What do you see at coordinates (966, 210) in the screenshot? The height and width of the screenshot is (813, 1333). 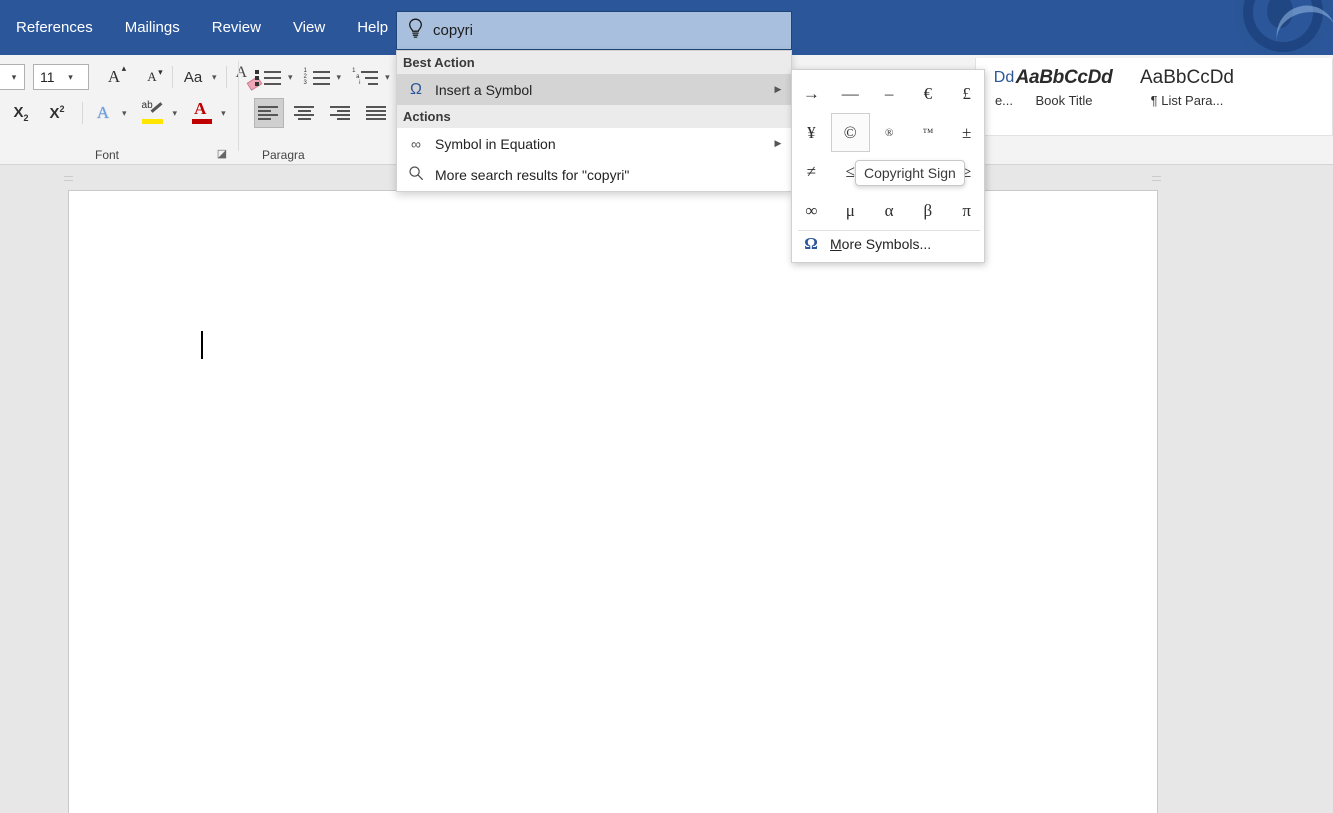 I see `symbol-cell-pi-sign: π` at bounding box center [966, 210].